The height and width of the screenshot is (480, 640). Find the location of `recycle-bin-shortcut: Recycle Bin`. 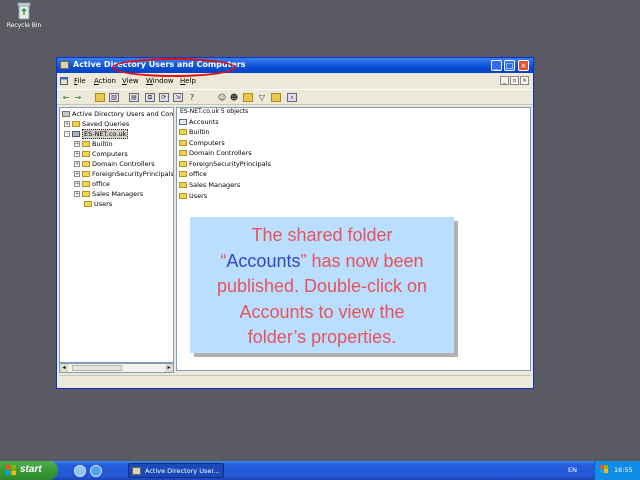

recycle-bin-shortcut: Recycle Bin is located at coordinates (24, 14).